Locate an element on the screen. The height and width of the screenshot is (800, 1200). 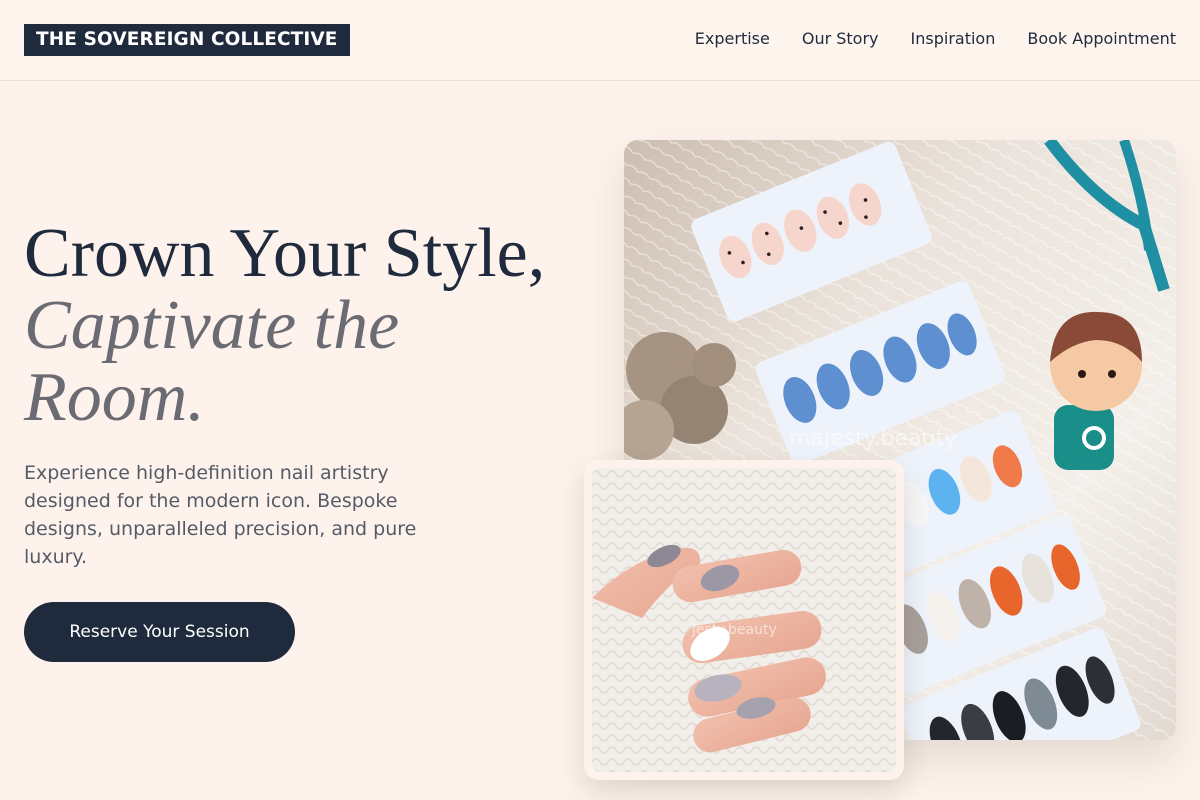
inset-watermark: jesty.beauty is located at coordinates (734, 630).